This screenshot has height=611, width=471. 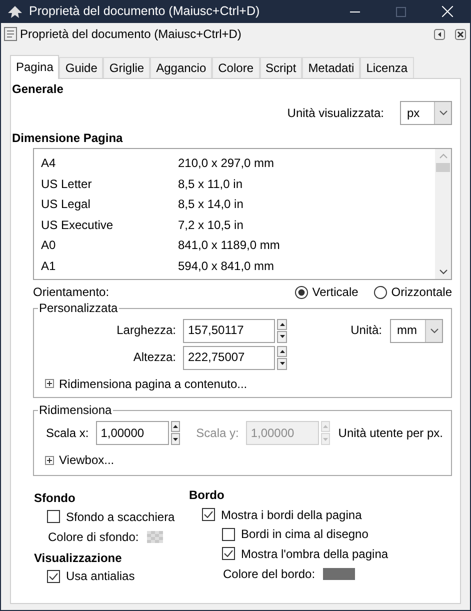 I want to click on tab: Pagina, so click(x=35, y=67).